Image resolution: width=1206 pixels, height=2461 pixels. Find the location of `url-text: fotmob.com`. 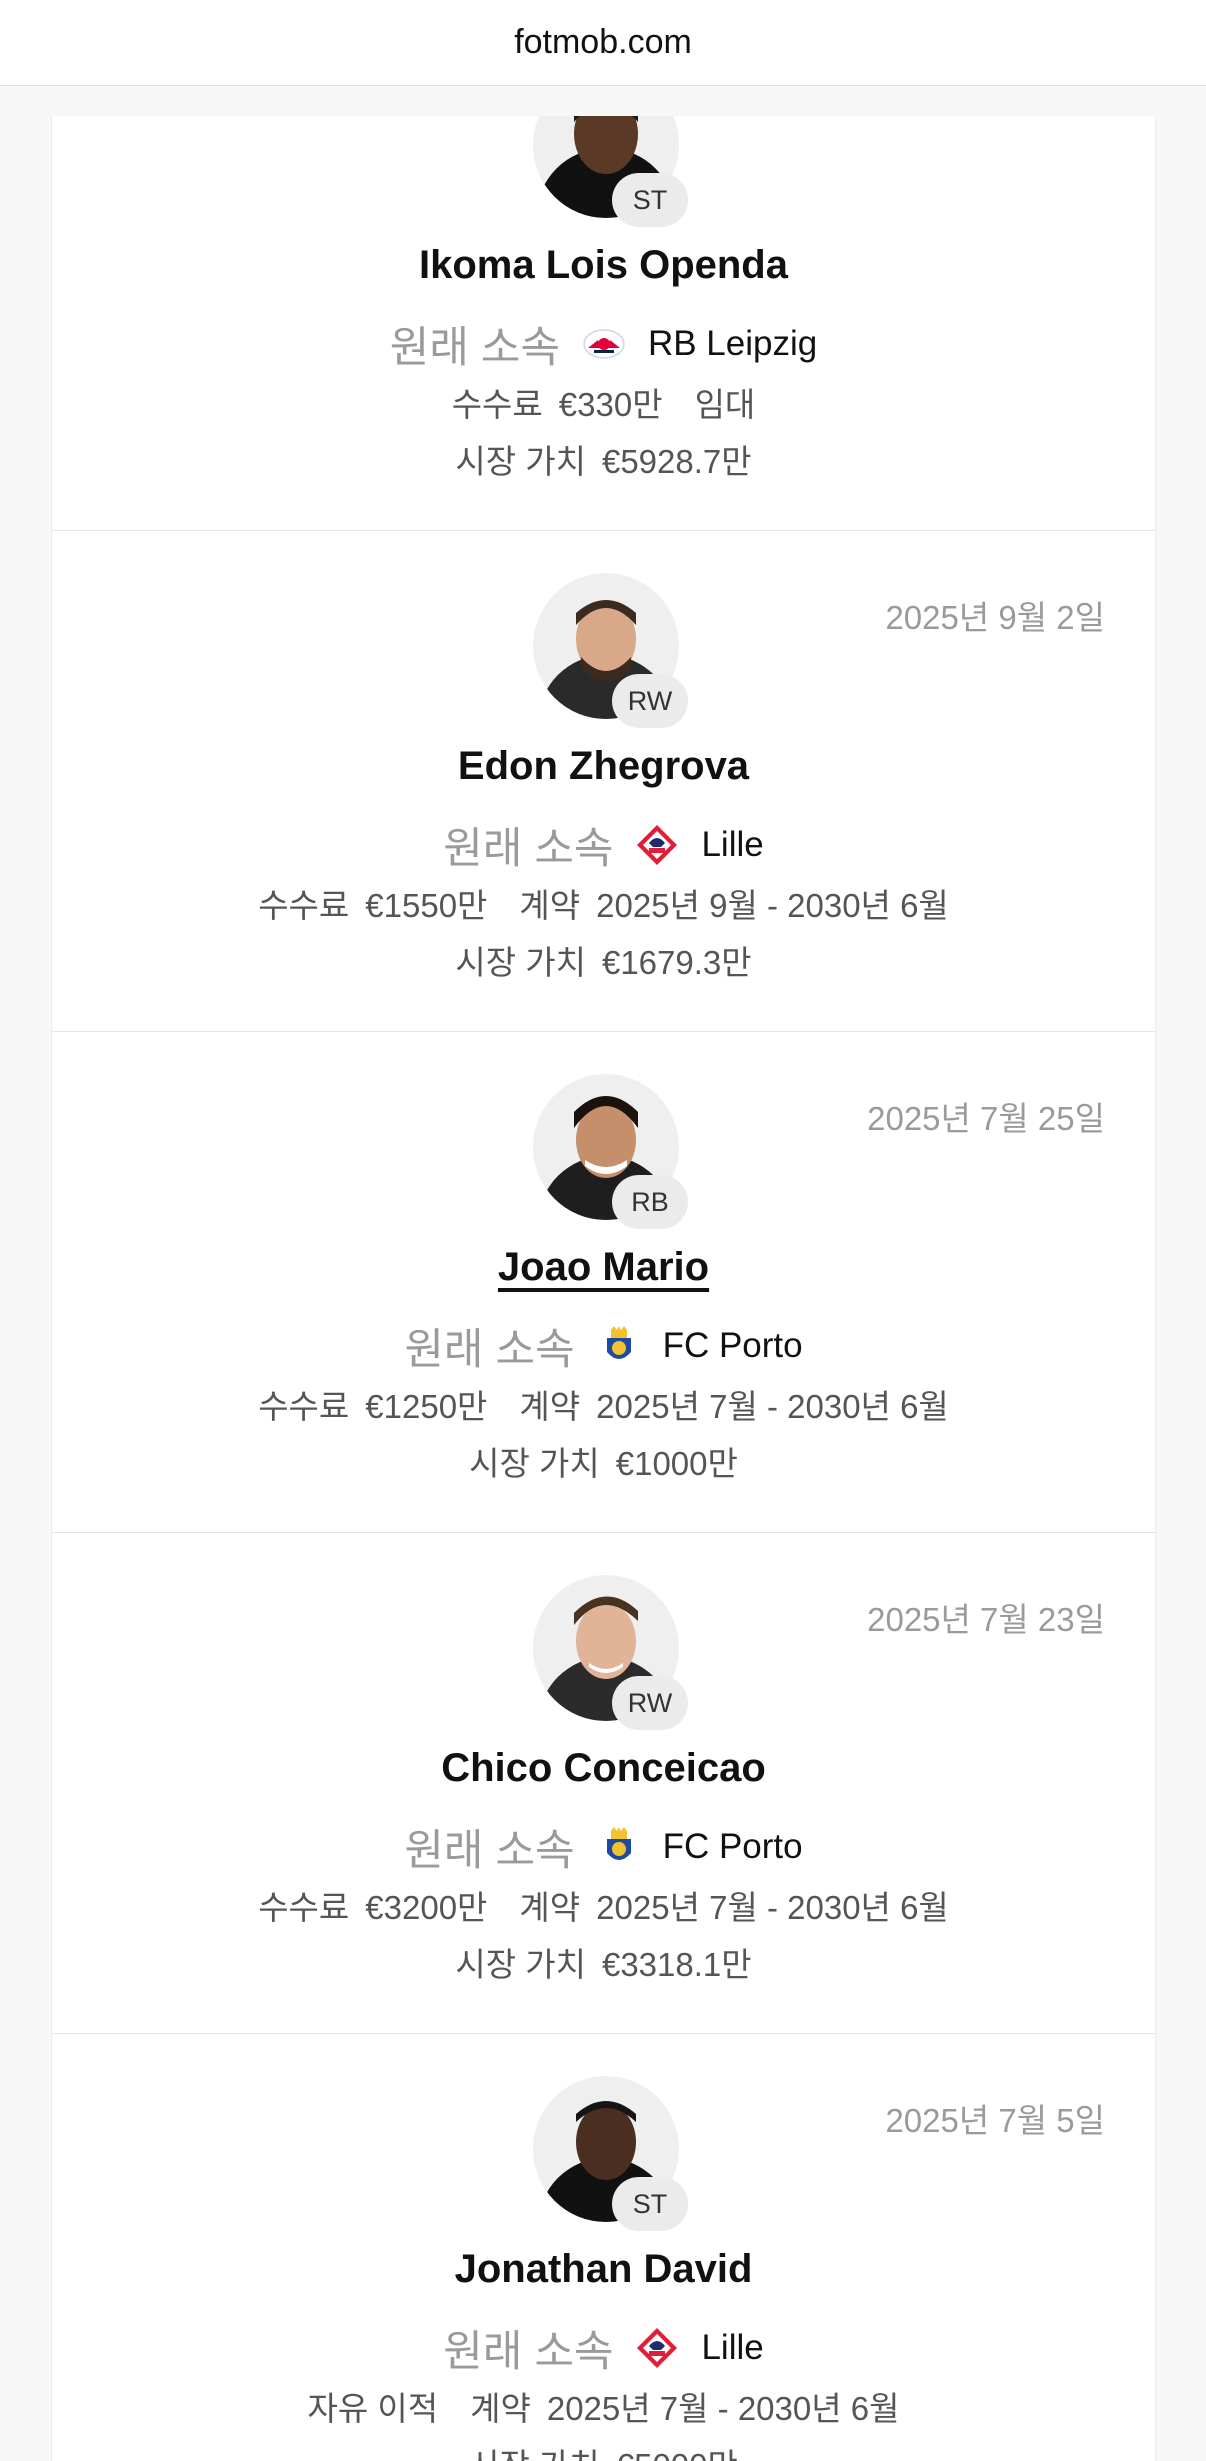

url-text: fotmob.com is located at coordinates (603, 42).